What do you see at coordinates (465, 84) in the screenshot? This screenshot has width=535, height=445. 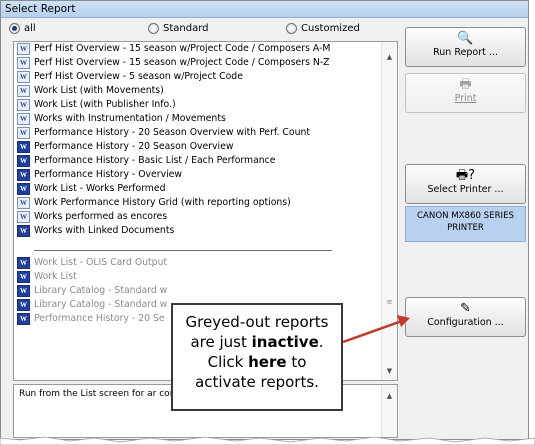 I see `printer-icon: 🖶` at bounding box center [465, 84].